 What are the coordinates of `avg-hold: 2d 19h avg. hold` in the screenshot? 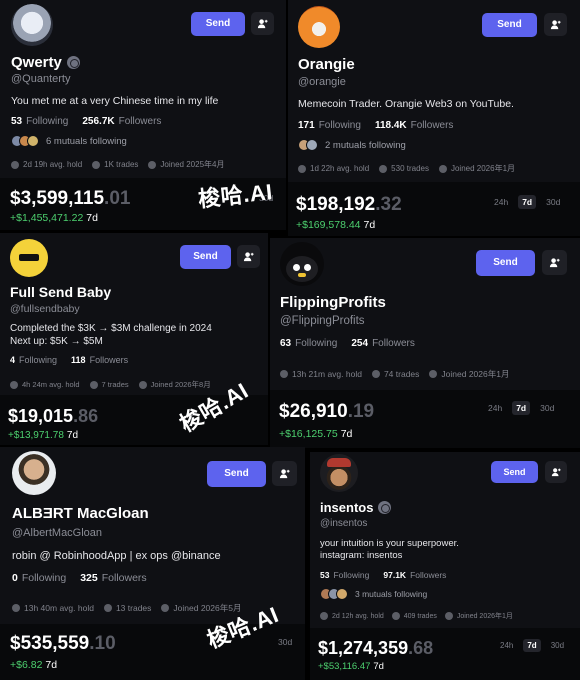 It's located at (46, 164).